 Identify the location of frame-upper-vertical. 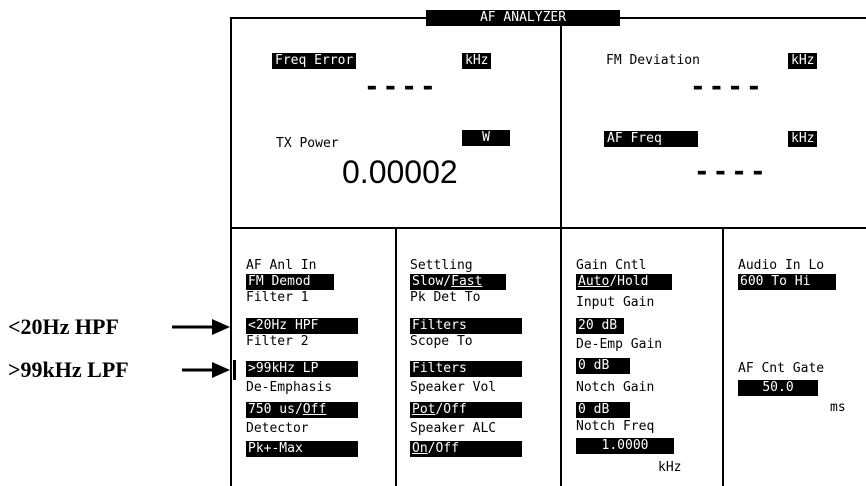
(561, 123).